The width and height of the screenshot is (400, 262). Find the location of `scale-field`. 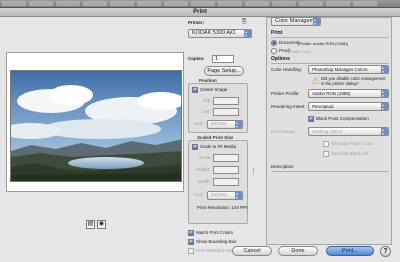

scale-field is located at coordinates (226, 158).